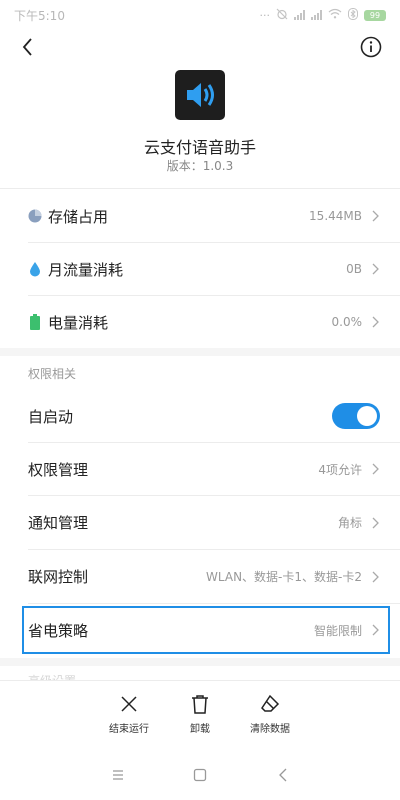  I want to click on back-nav-icon, so click(284, 775).